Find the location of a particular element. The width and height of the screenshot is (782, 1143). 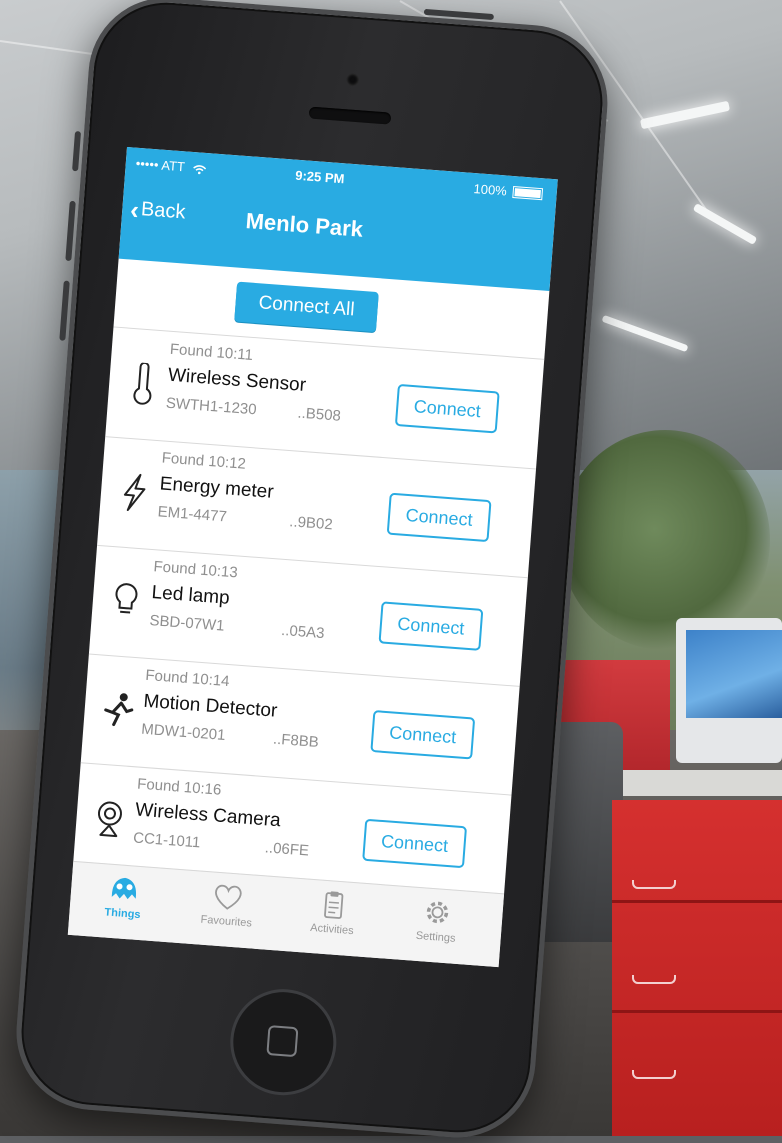

webcam-icon is located at coordinates (109, 819).